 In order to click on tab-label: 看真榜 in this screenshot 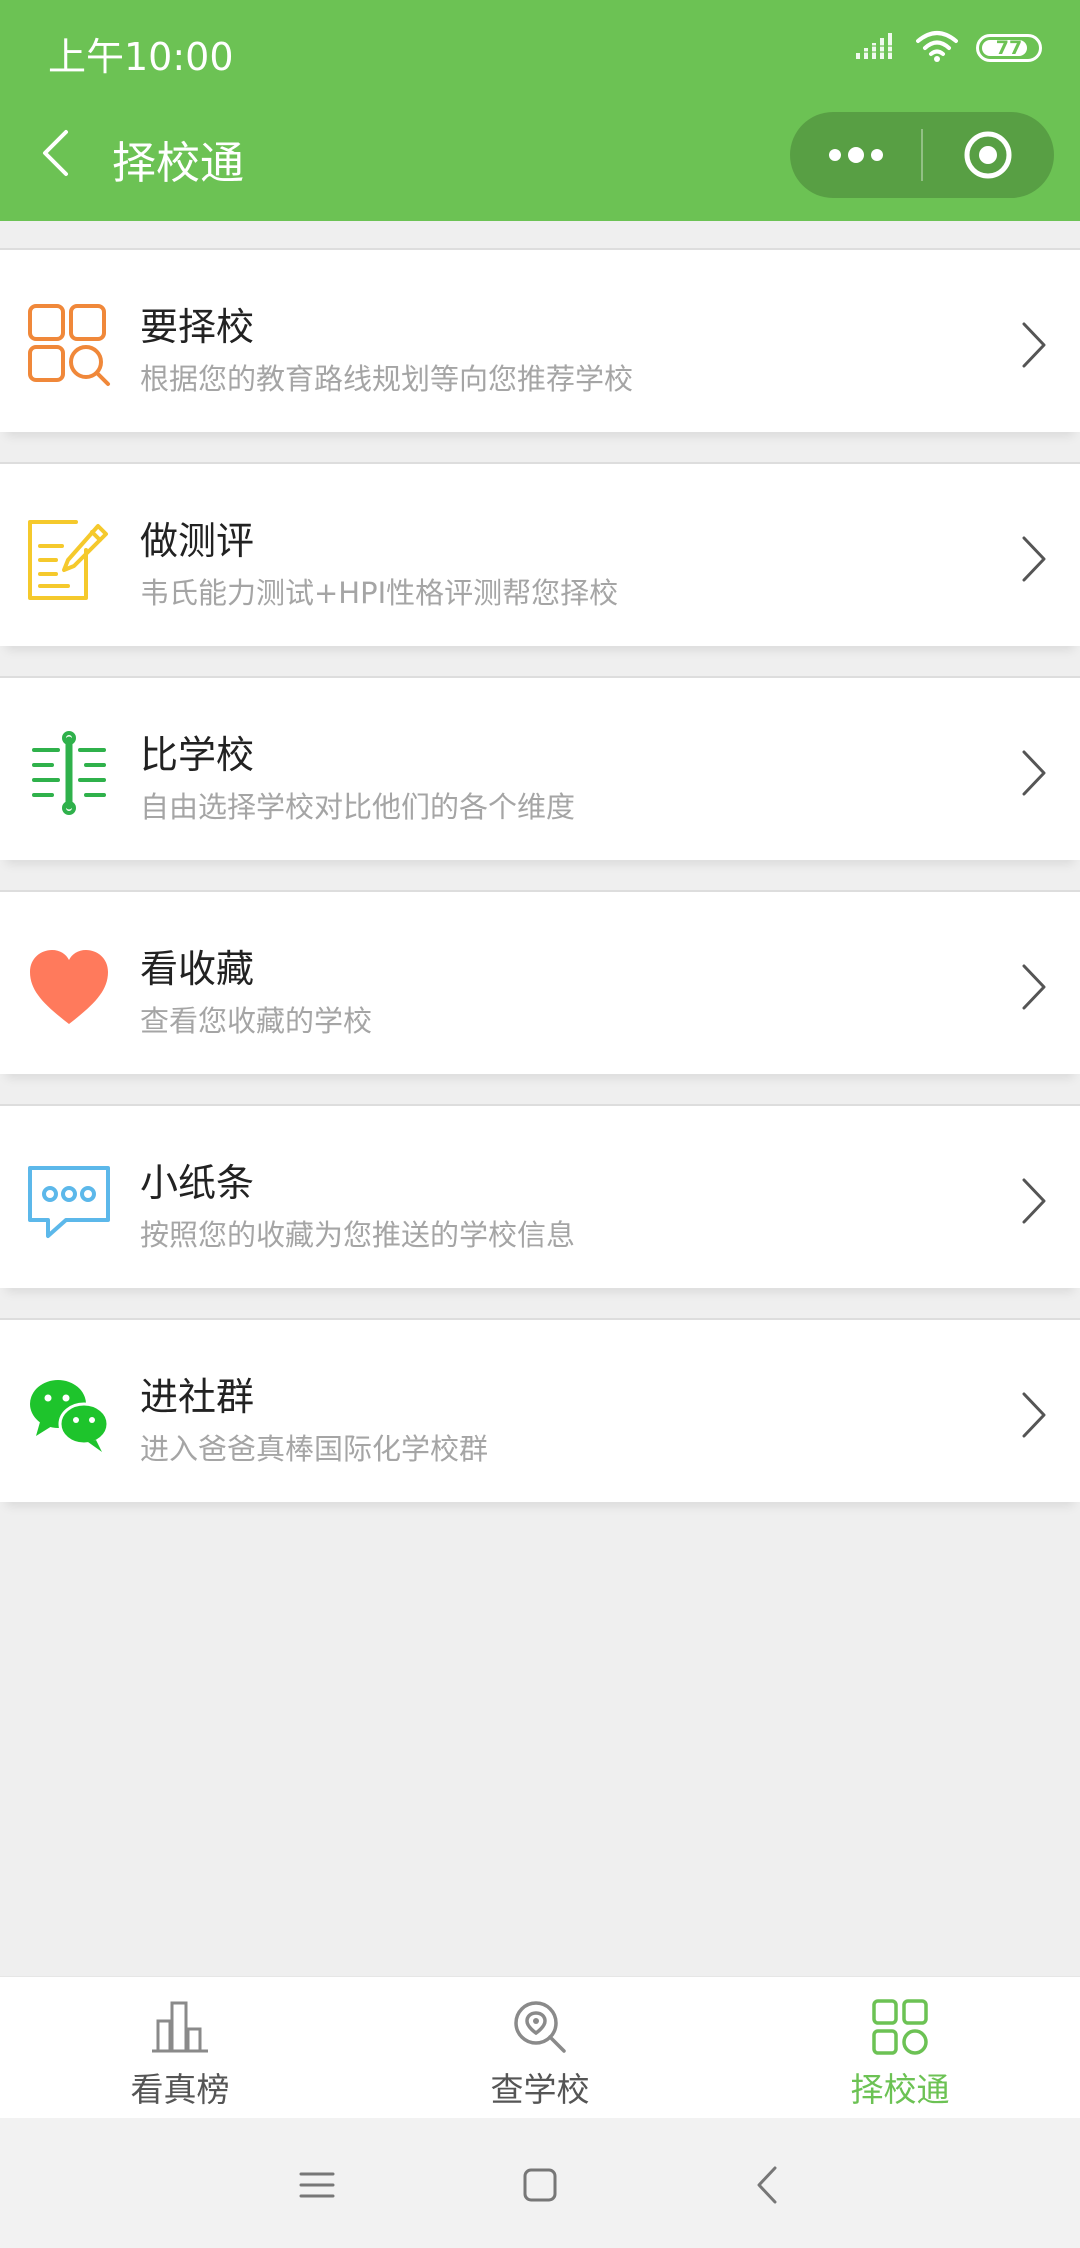, I will do `click(180, 2089)`.